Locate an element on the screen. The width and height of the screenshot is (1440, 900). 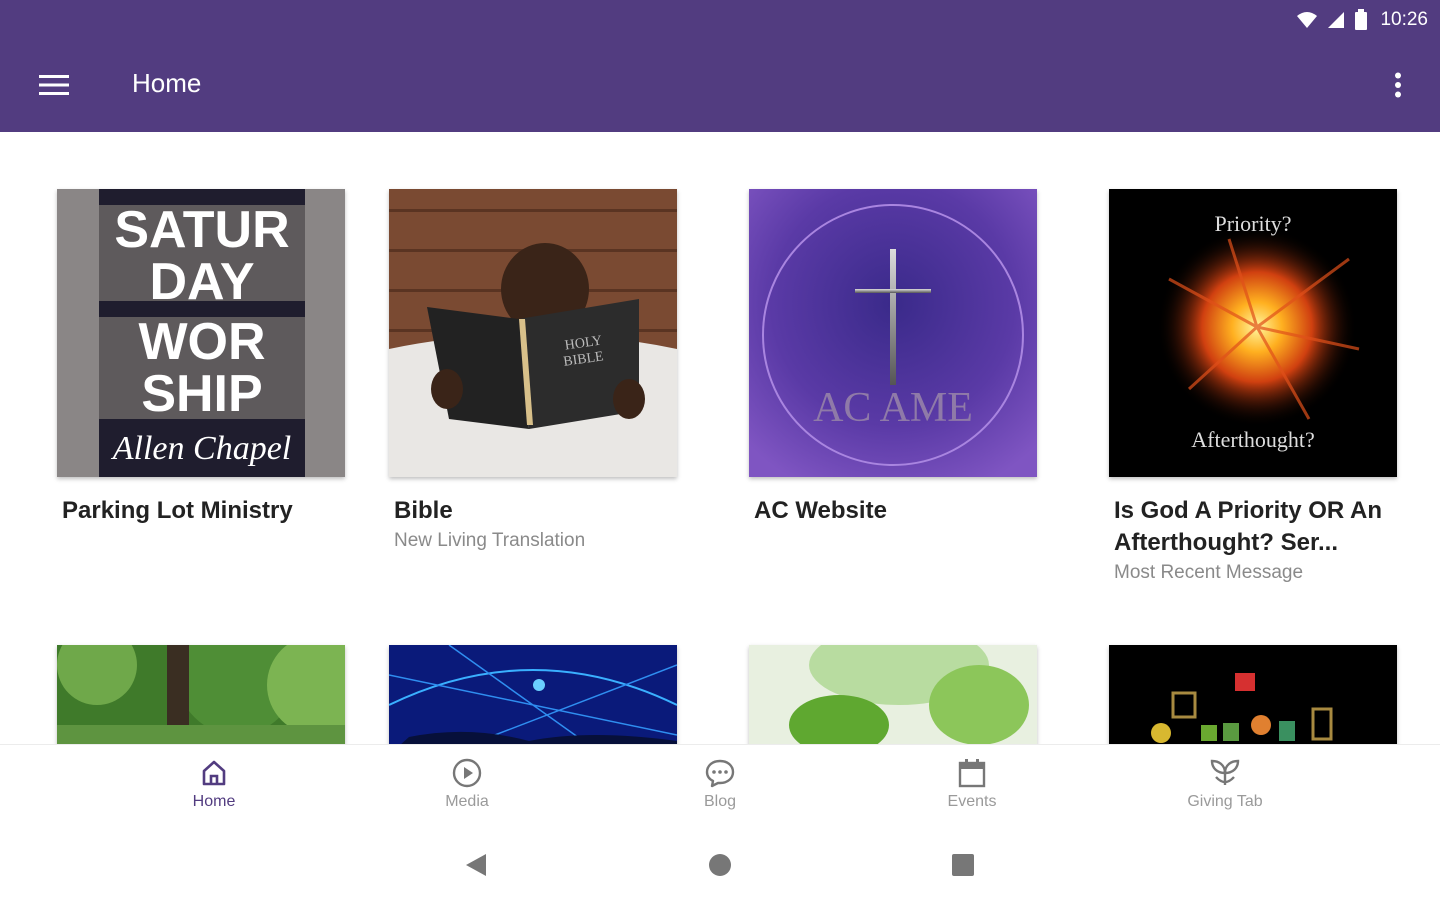
nav-home: Home is located at coordinates (214, 783).